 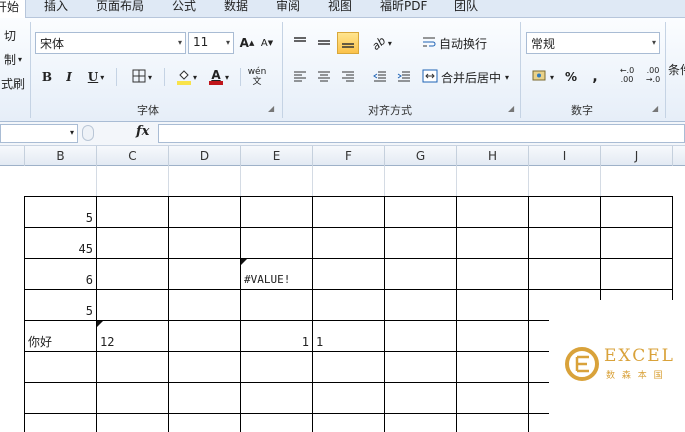 I want to click on ribbon-tabs: 开始 插入 页面布局 公式 数据 审阅 视图 福昕PDF 团队, so click(x=342, y=9).